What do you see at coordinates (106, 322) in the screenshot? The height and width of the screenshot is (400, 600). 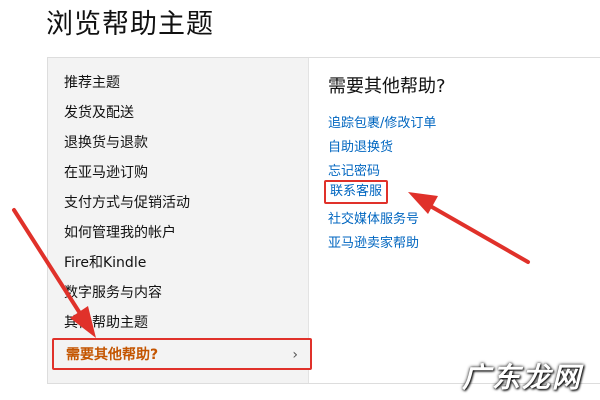 I see `sidebar-item-other-topics: 其他帮助主题` at bounding box center [106, 322].